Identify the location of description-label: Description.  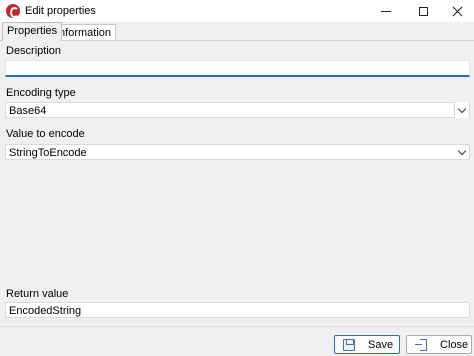
(34, 51).